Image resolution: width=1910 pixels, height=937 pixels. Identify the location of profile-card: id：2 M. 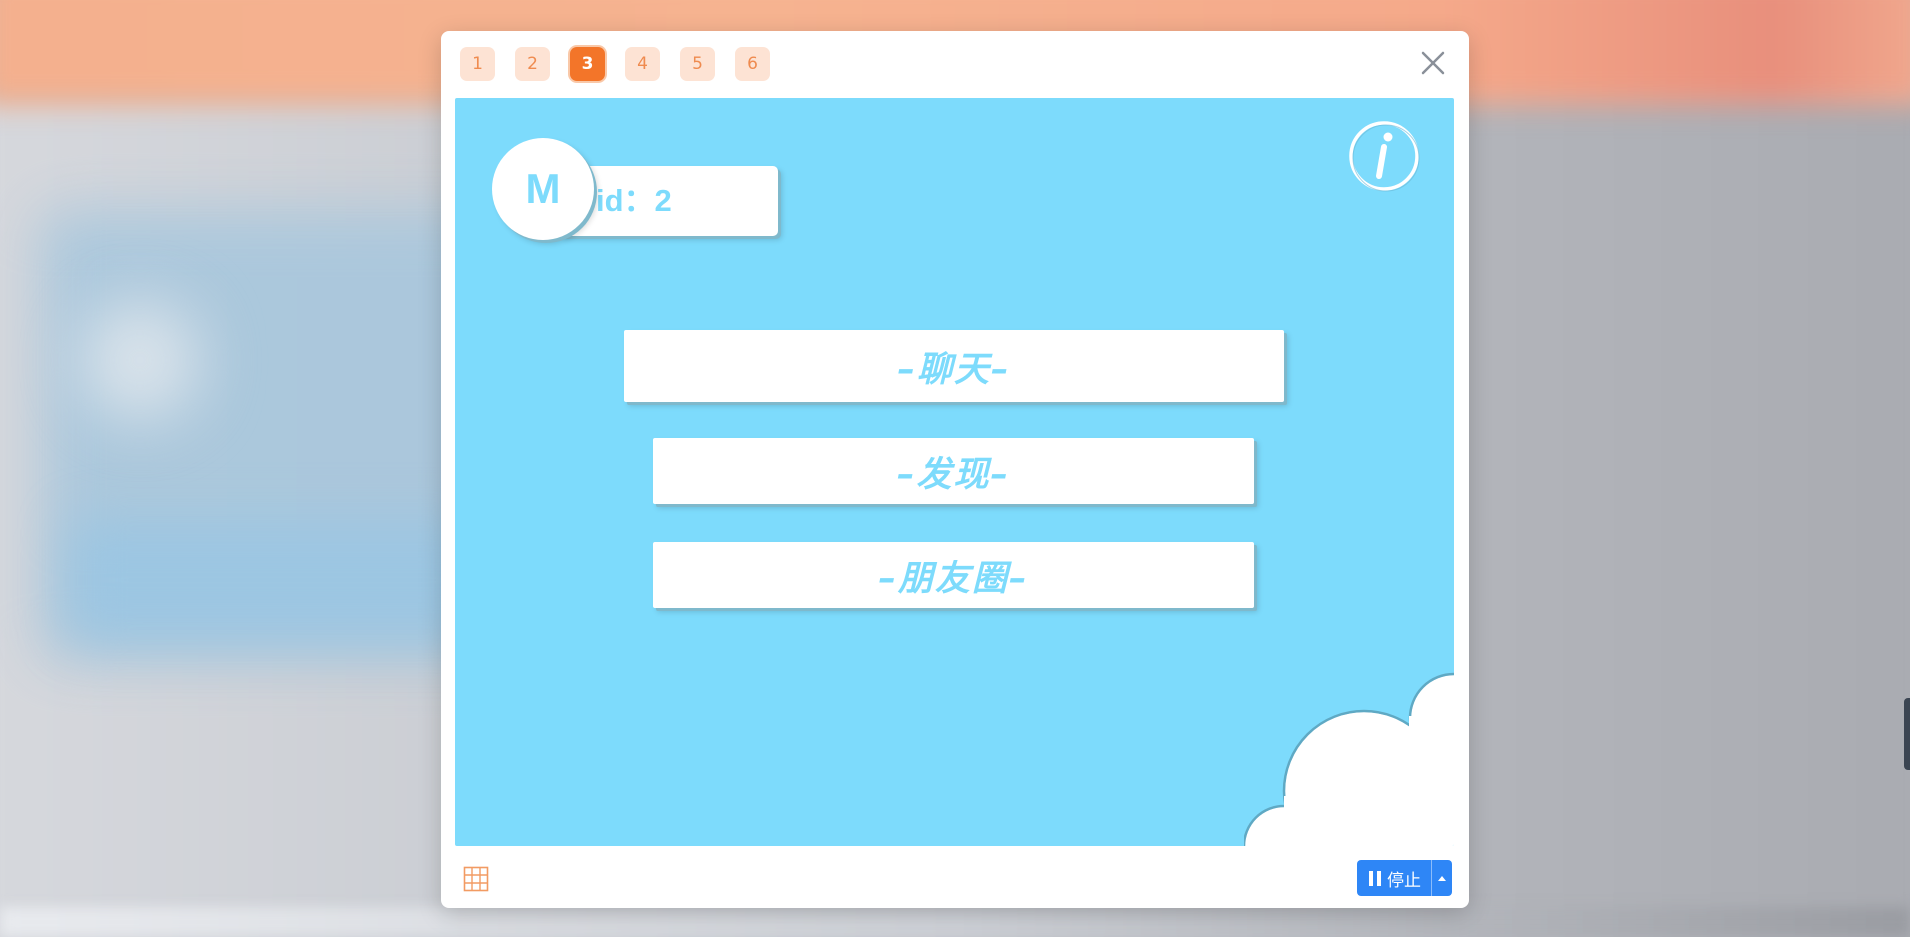
(642, 193).